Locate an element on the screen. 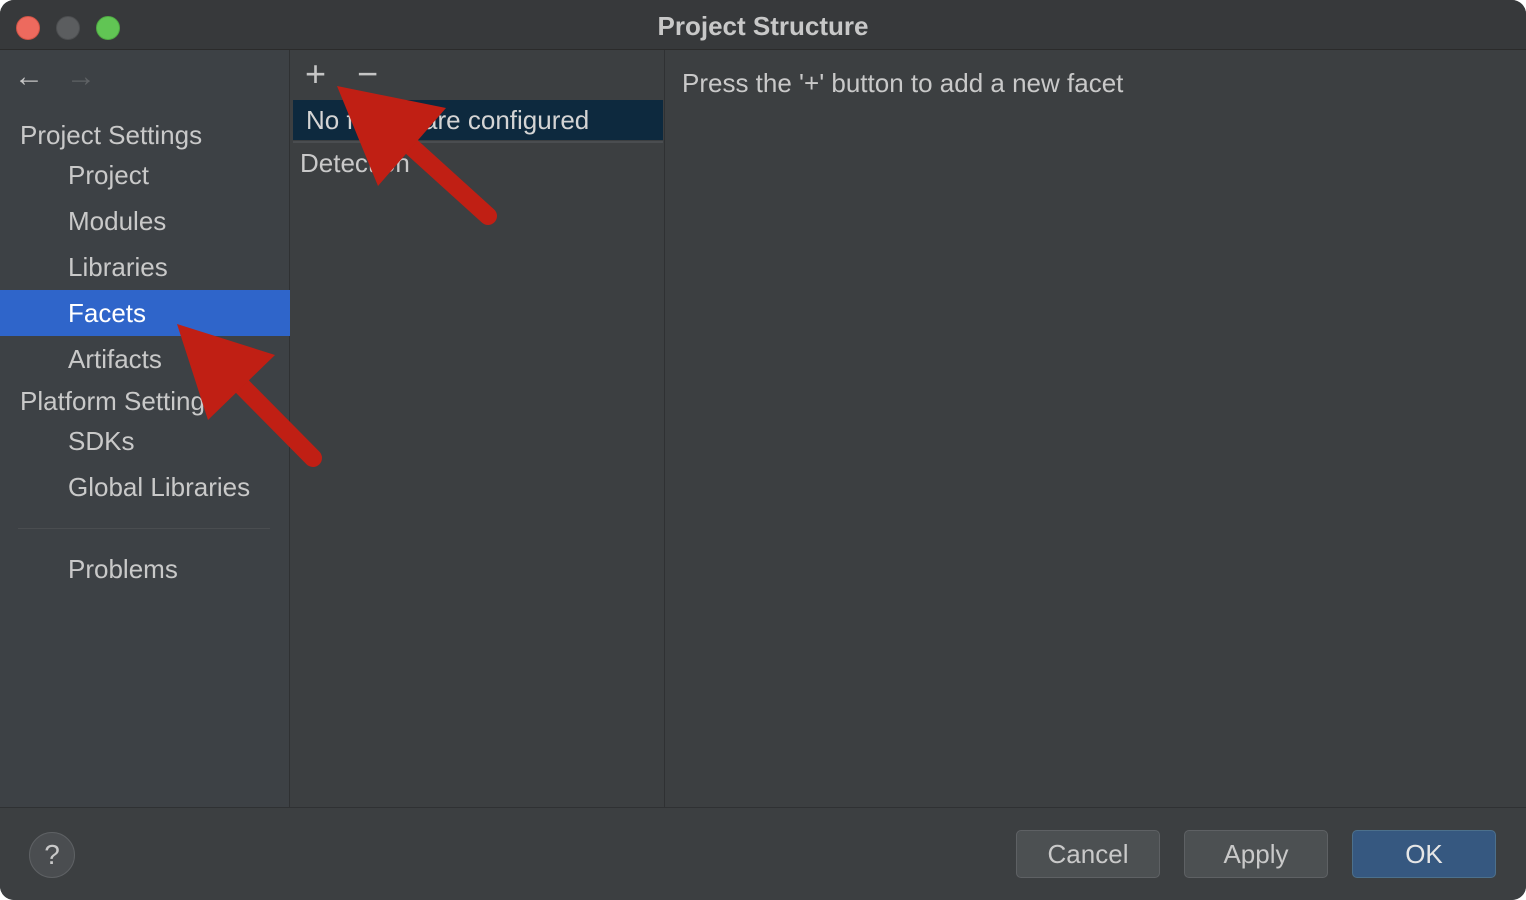 The image size is (1526, 900). add-facet-hint: Press the '+' button to add a new facet is located at coordinates (903, 83).